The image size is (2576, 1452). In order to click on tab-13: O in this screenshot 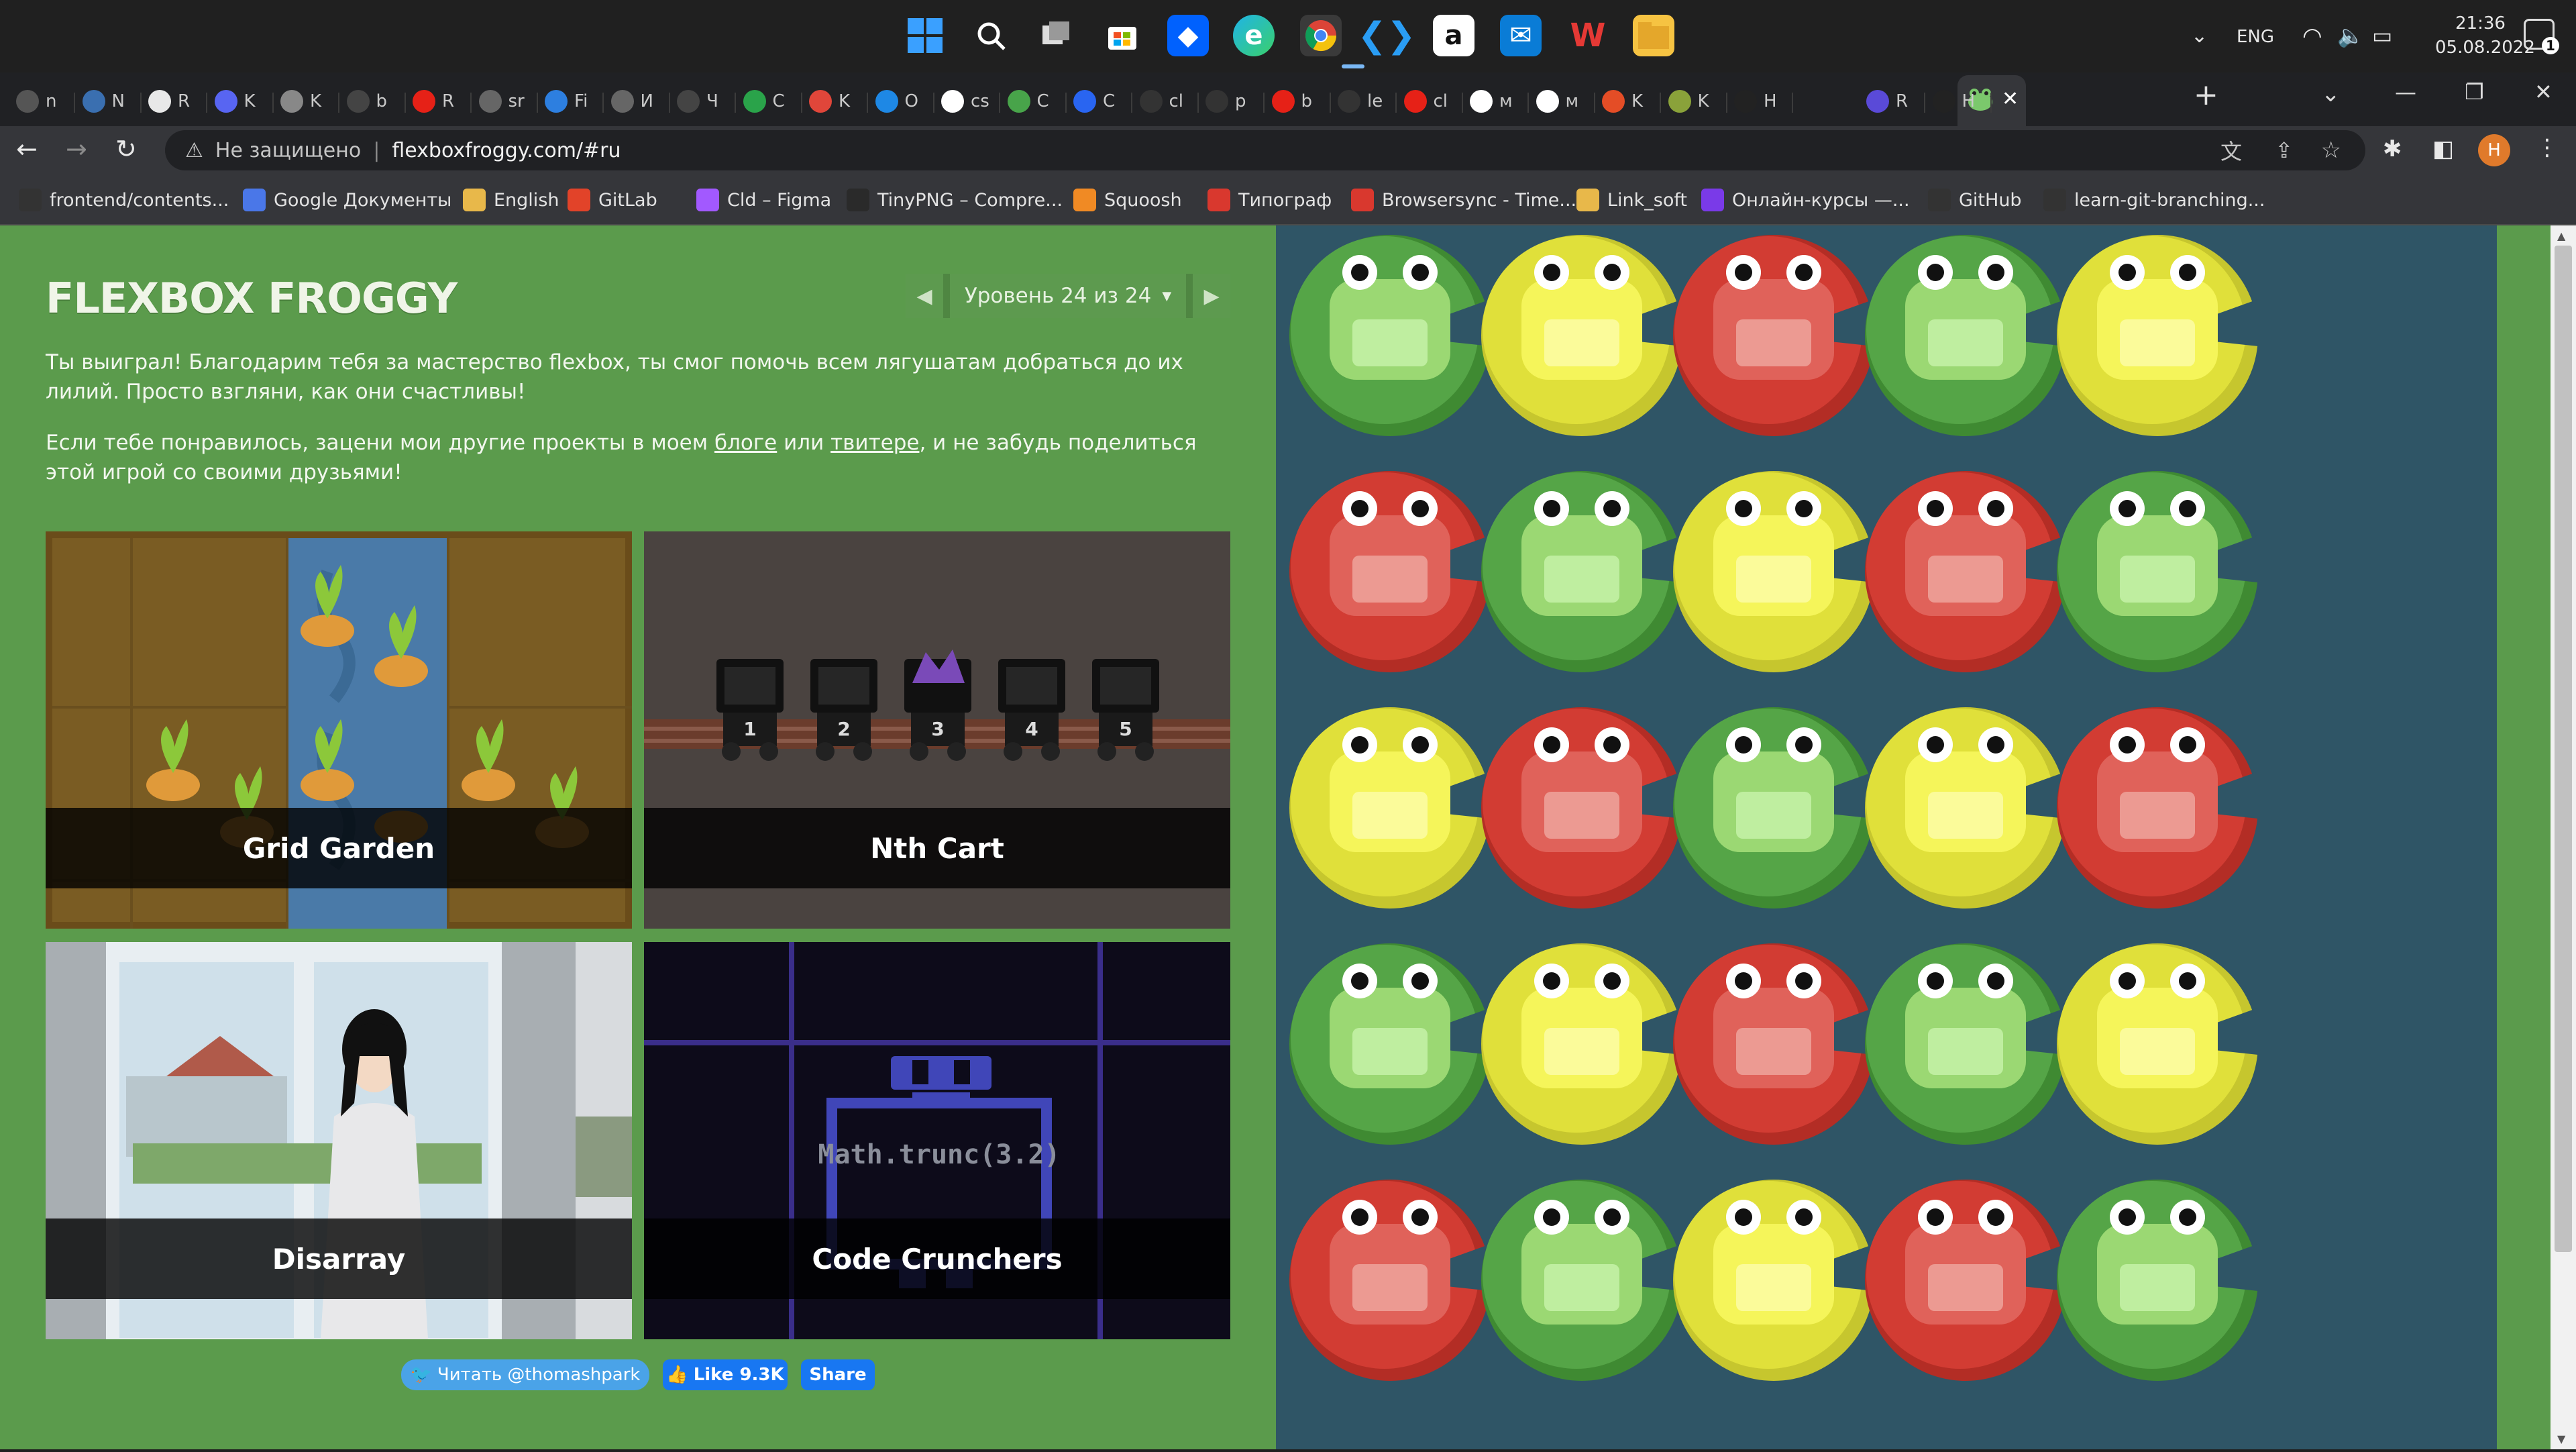, I will do `click(896, 102)`.